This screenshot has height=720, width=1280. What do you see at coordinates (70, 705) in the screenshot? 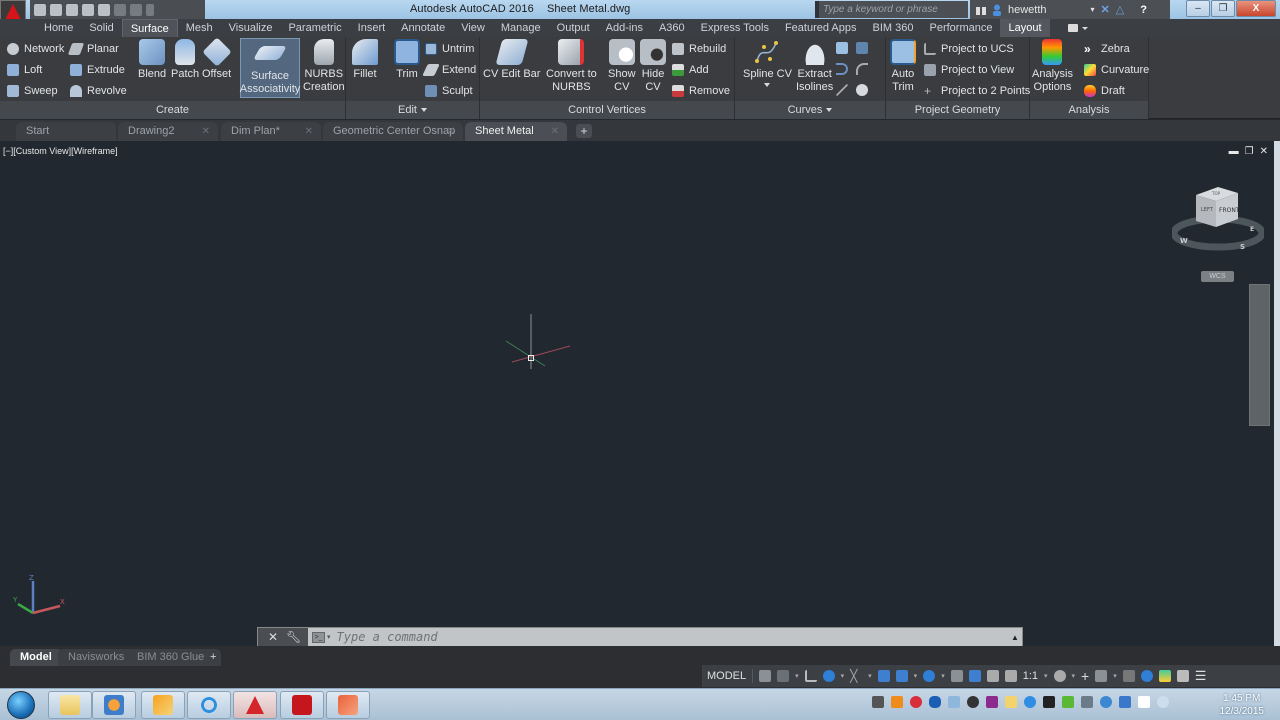
I see `taskbar-windows-explorer` at bounding box center [70, 705].